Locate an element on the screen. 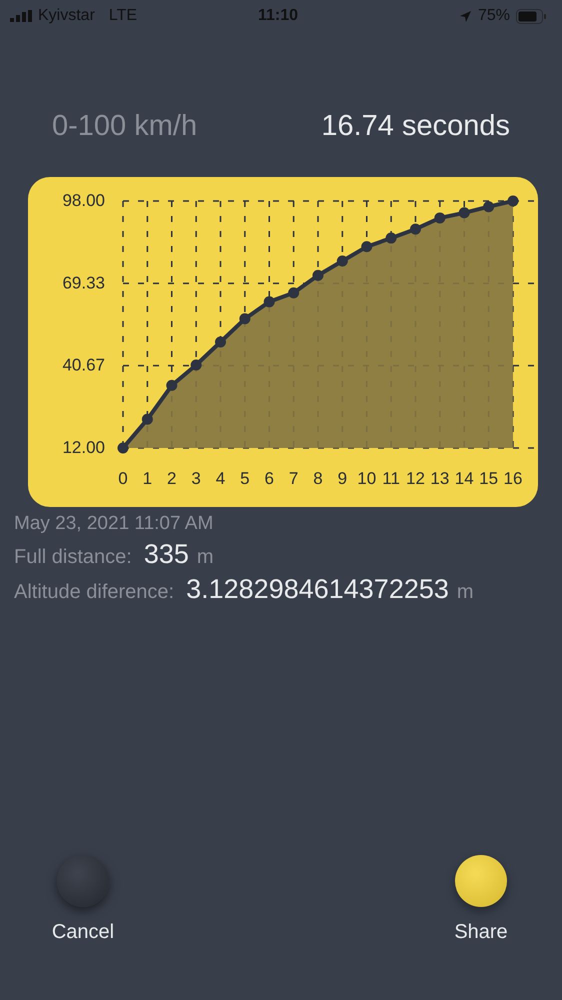  network-type: LTE is located at coordinates (123, 16).